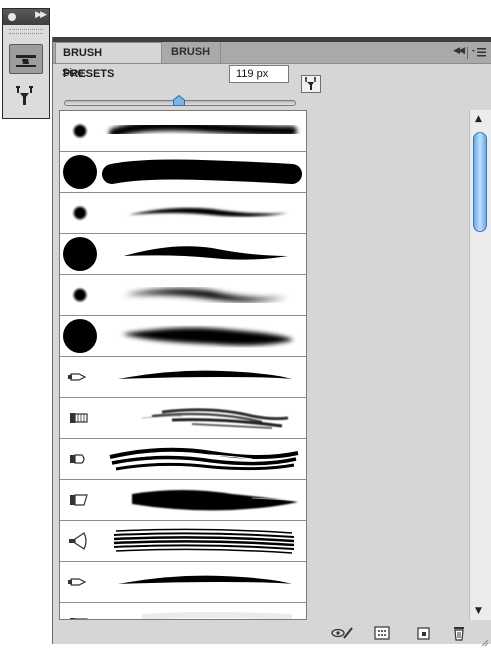  I want to click on delete-preset-button, so click(459, 633).